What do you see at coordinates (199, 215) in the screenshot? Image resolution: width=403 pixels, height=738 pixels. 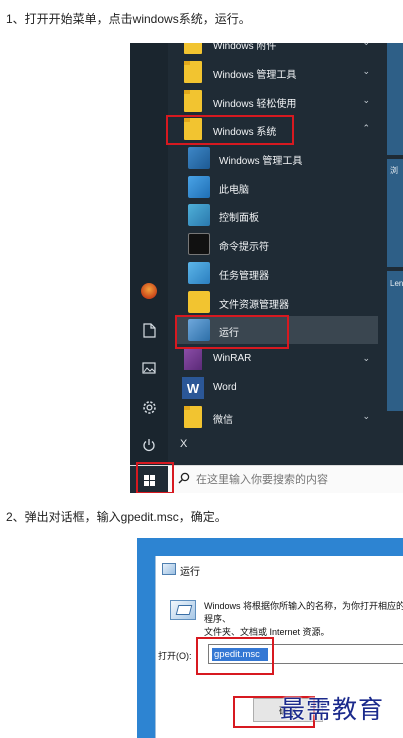 I see `control-panel-icon` at bounding box center [199, 215].